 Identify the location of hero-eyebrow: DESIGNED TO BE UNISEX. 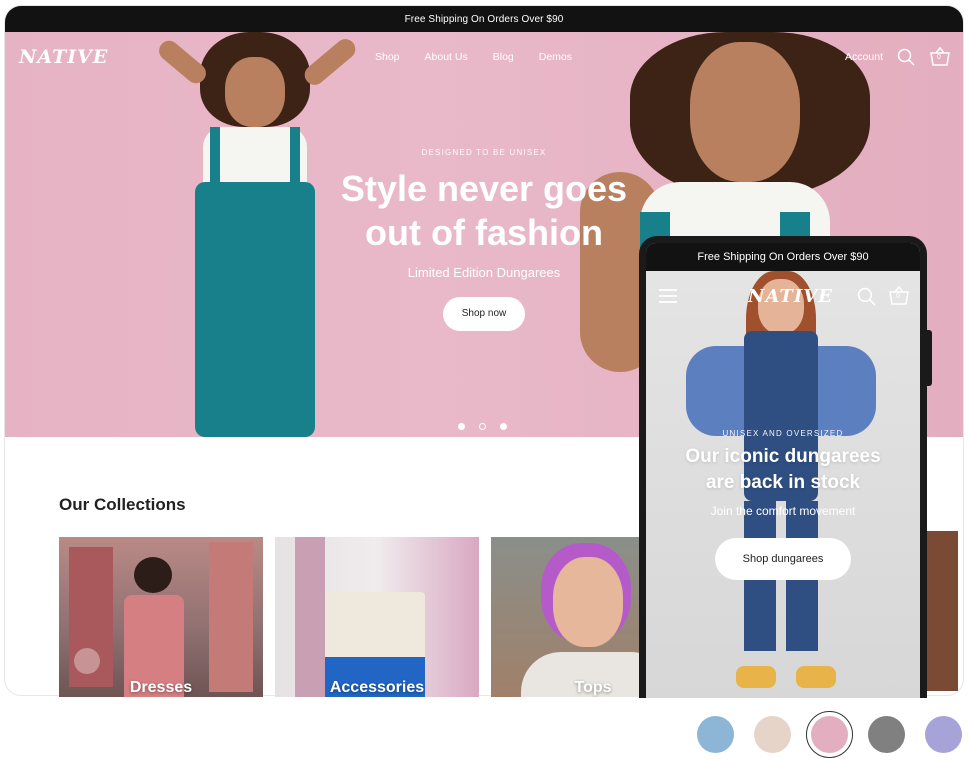
(484, 152).